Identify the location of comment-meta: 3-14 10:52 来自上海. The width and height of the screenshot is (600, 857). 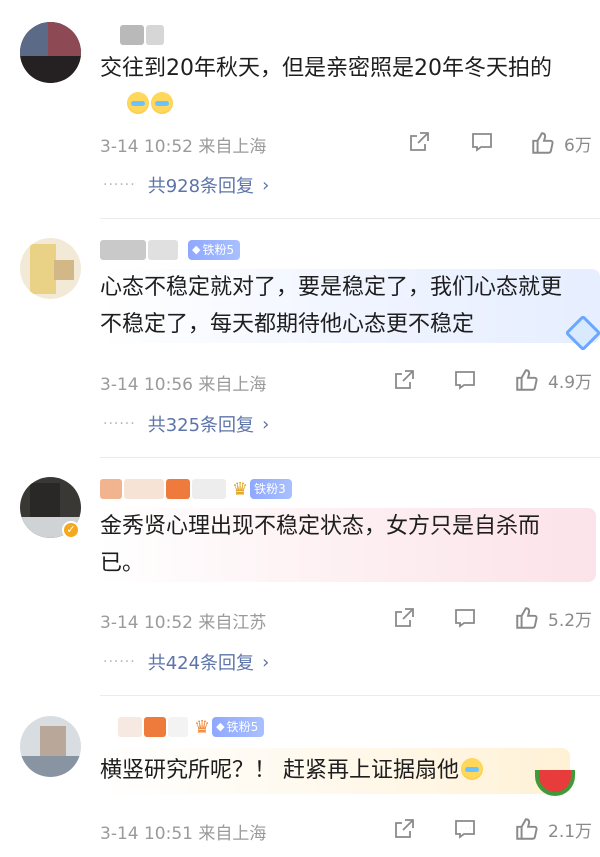
(345, 144).